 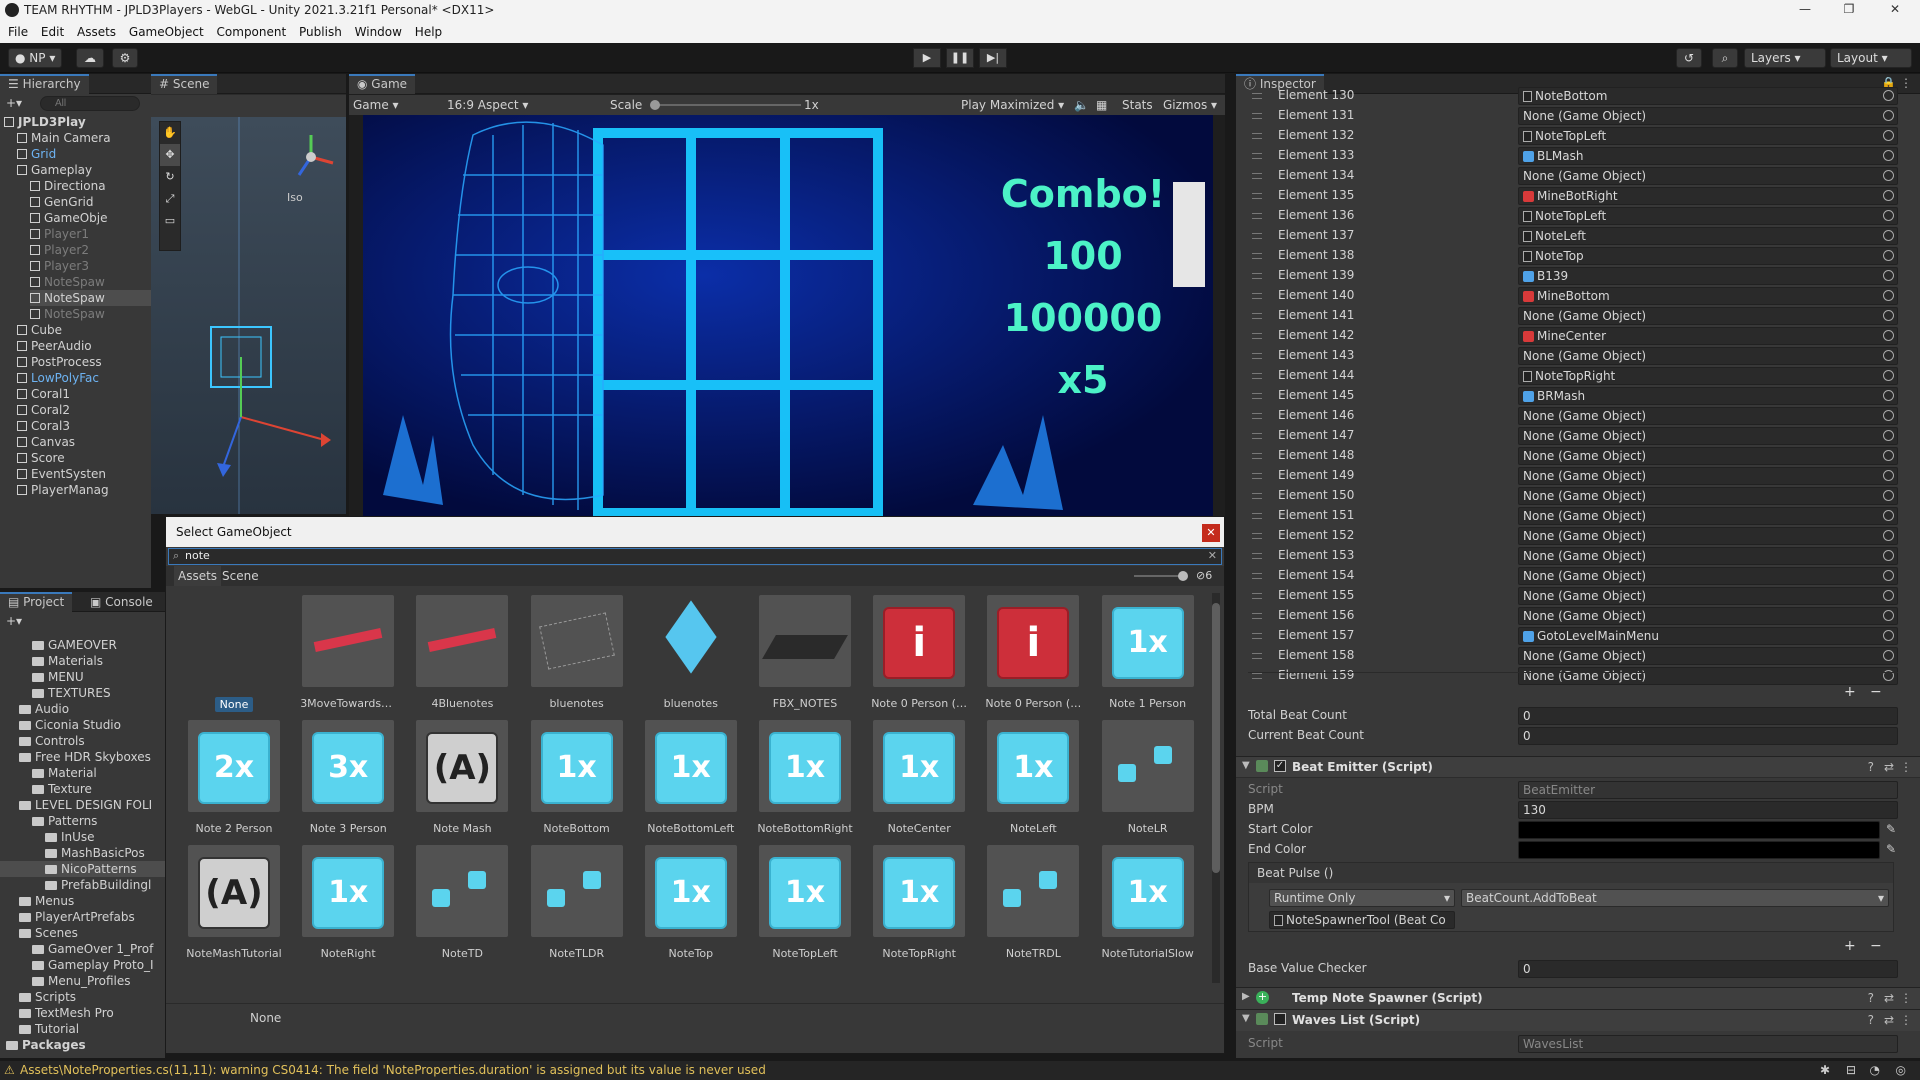 What do you see at coordinates (927, 58) in the screenshot?
I see `play-button: ▶` at bounding box center [927, 58].